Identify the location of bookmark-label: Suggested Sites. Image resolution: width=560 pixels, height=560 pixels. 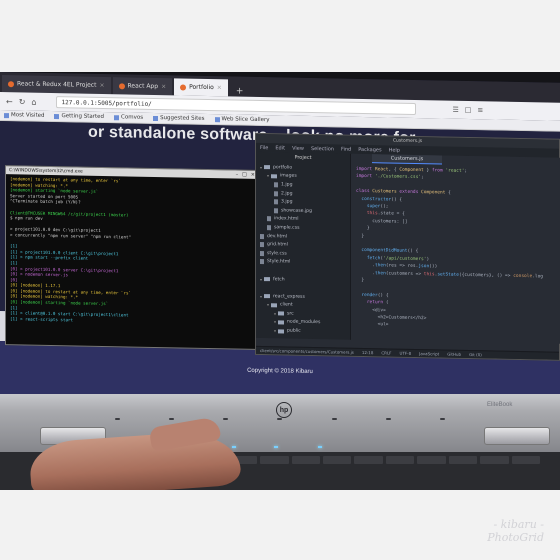
(182, 118).